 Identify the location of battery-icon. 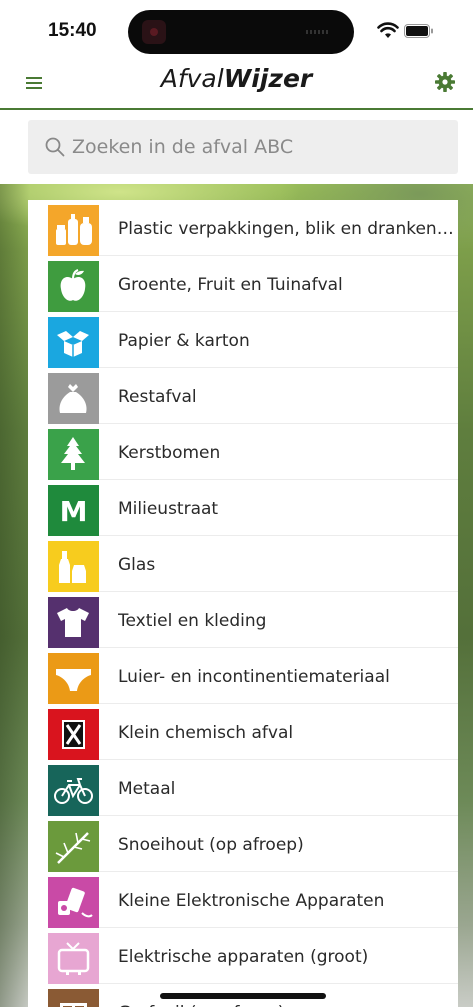
(418, 31).